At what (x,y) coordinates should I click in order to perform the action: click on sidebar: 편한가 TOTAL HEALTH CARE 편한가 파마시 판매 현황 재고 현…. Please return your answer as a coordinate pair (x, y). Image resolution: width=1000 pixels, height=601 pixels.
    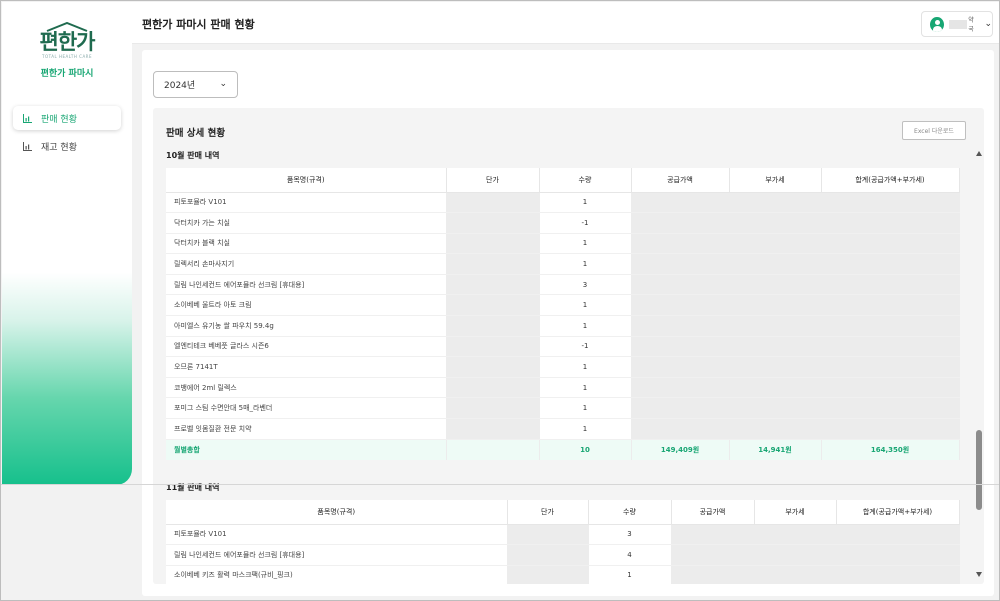
    Looking at the image, I should click on (67, 243).